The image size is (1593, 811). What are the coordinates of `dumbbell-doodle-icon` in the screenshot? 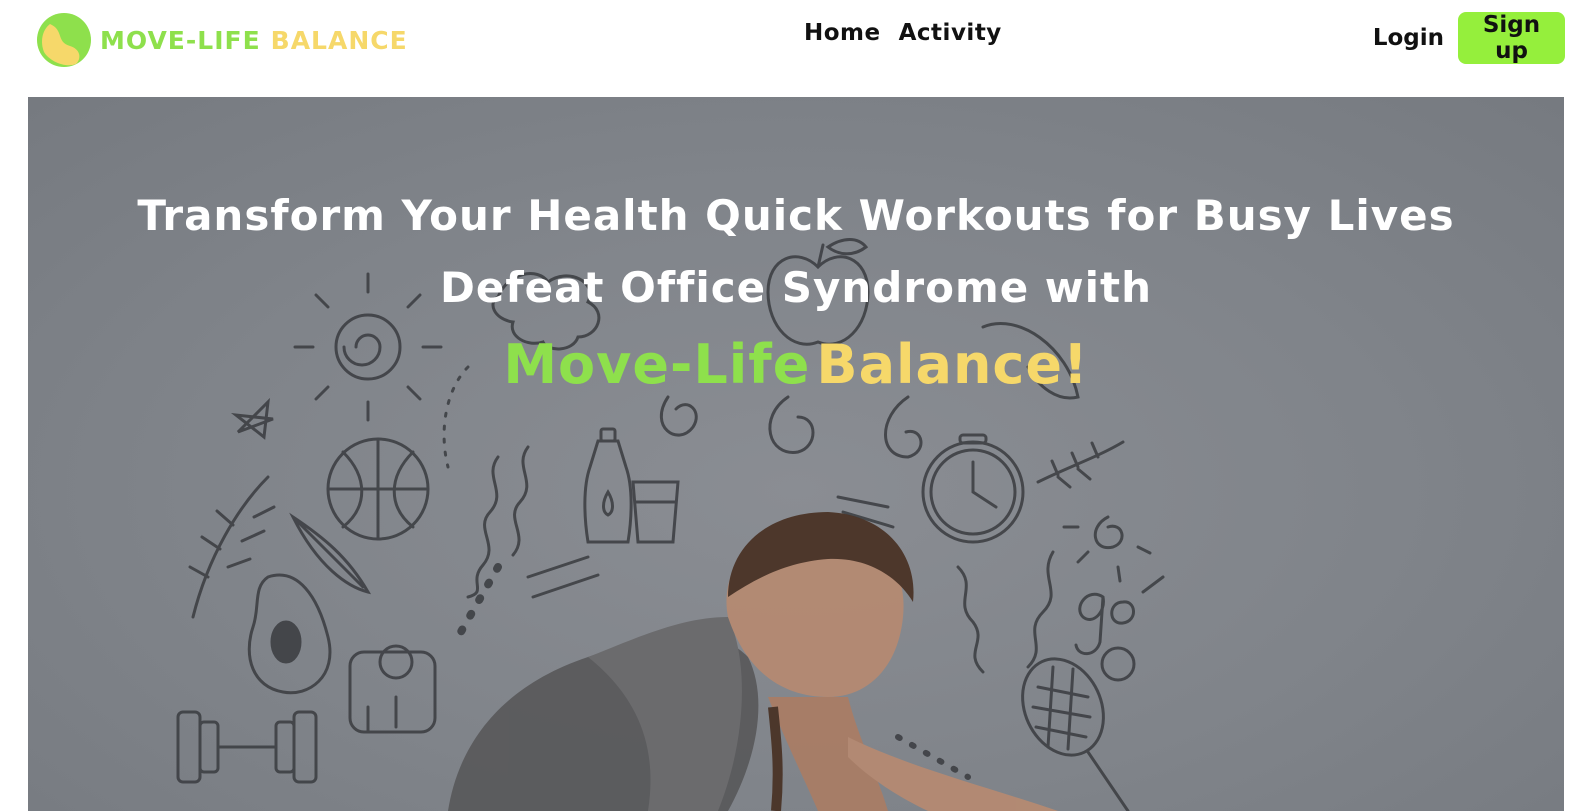 It's located at (247, 747).